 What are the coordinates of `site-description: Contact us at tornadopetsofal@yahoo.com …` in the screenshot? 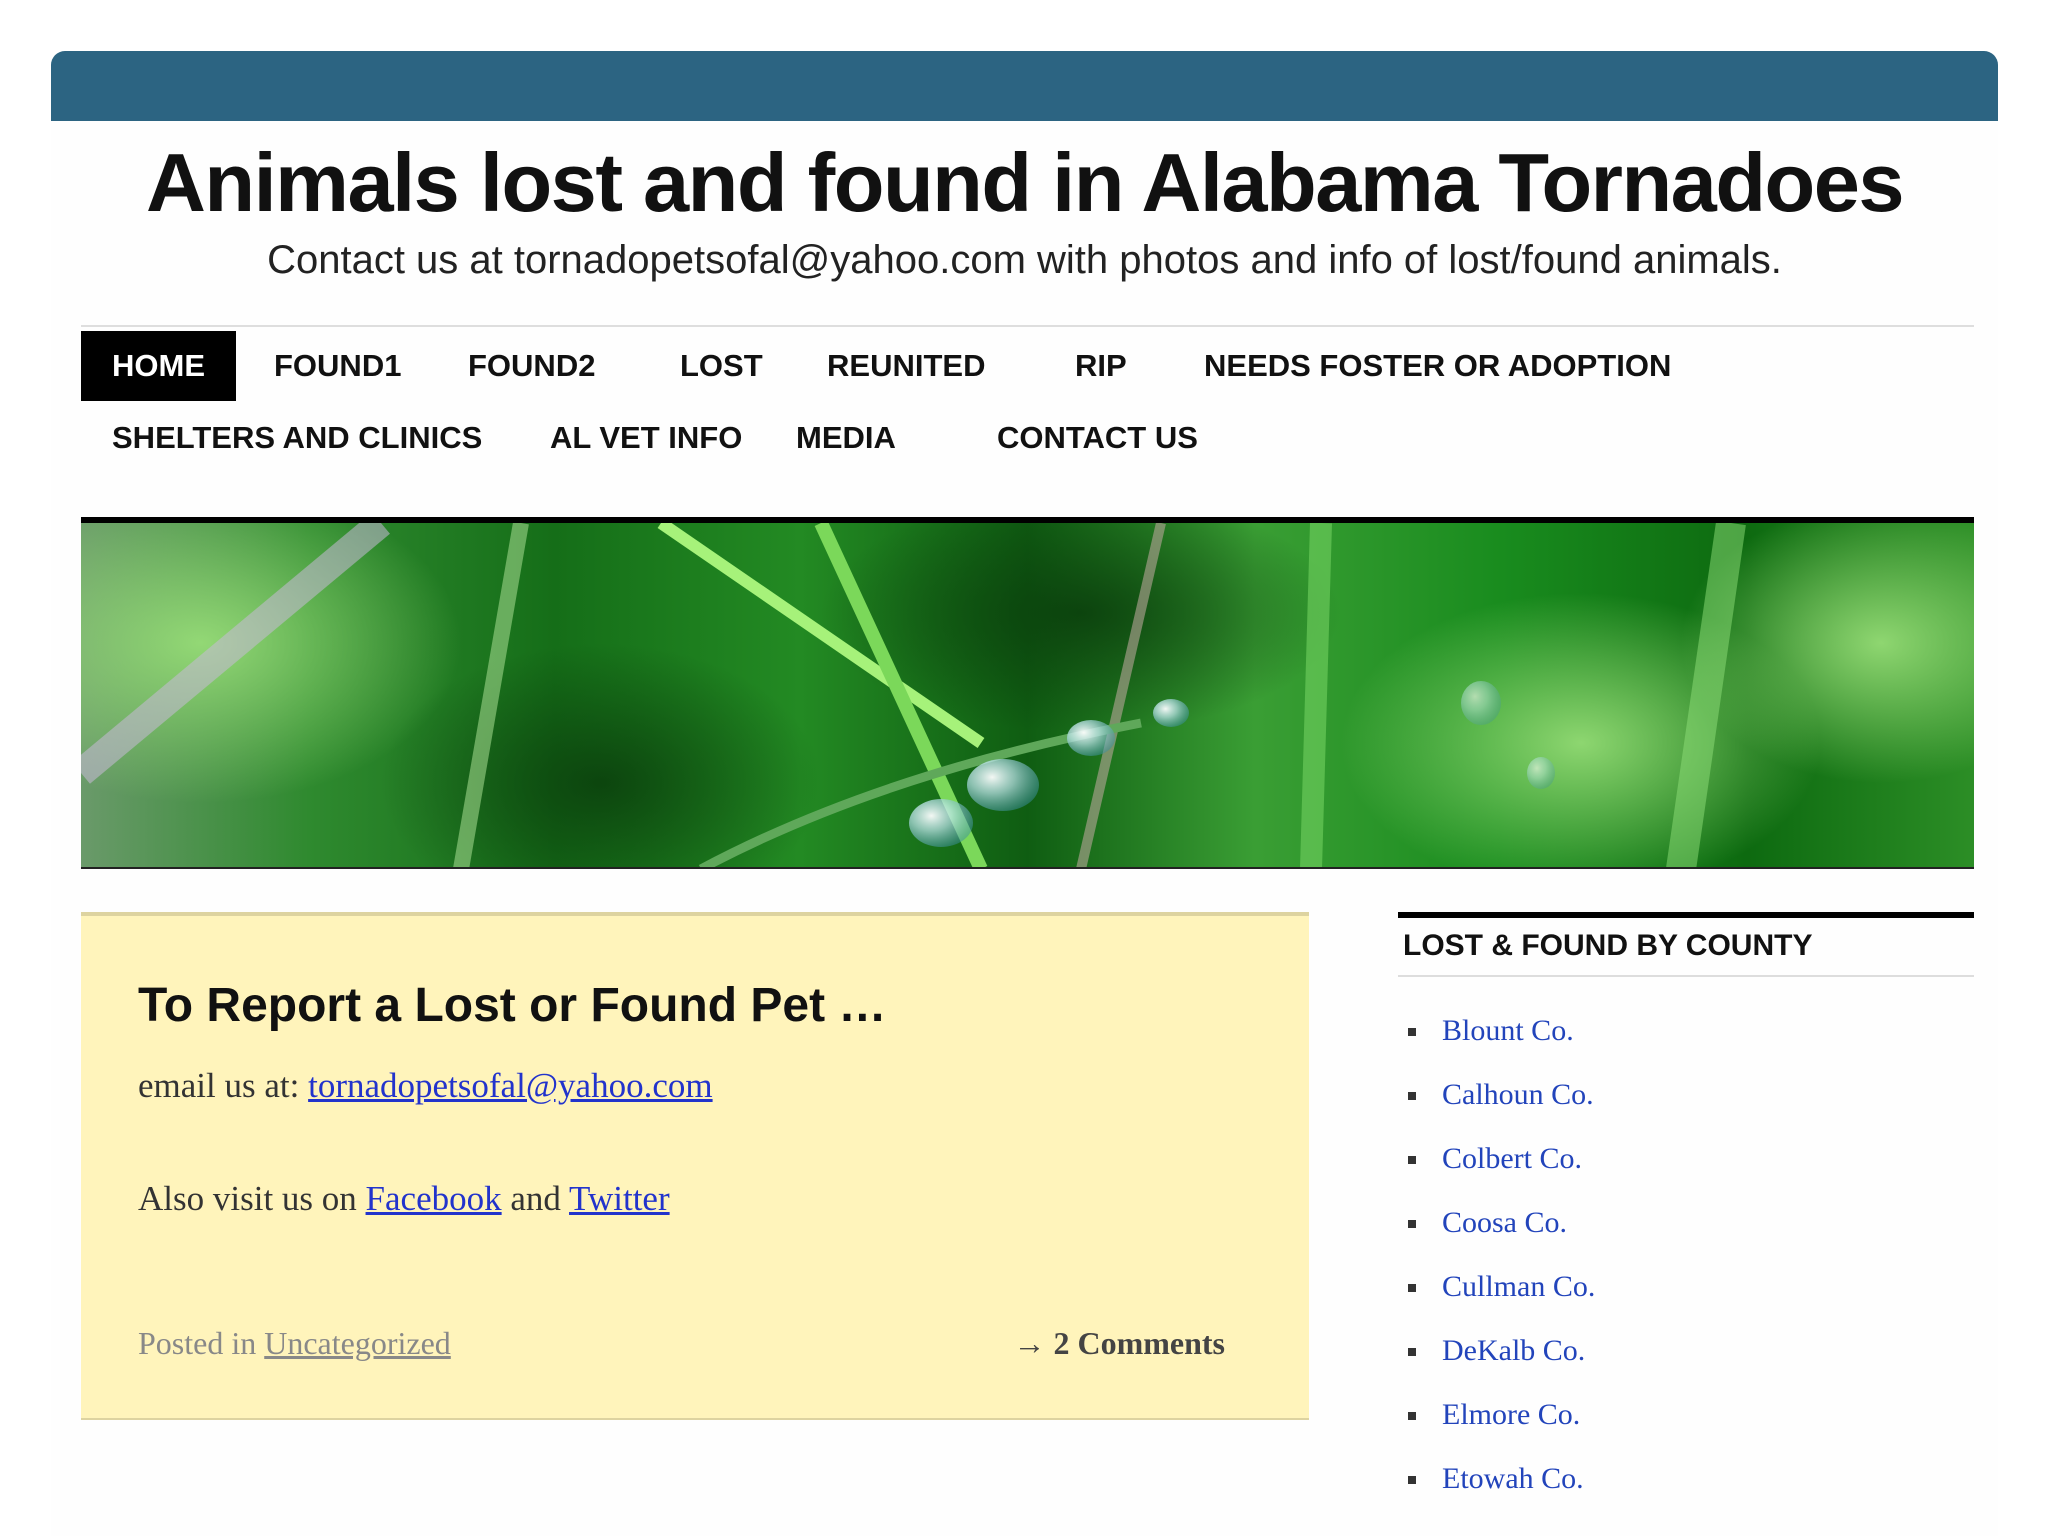 It's located at (1024, 260).